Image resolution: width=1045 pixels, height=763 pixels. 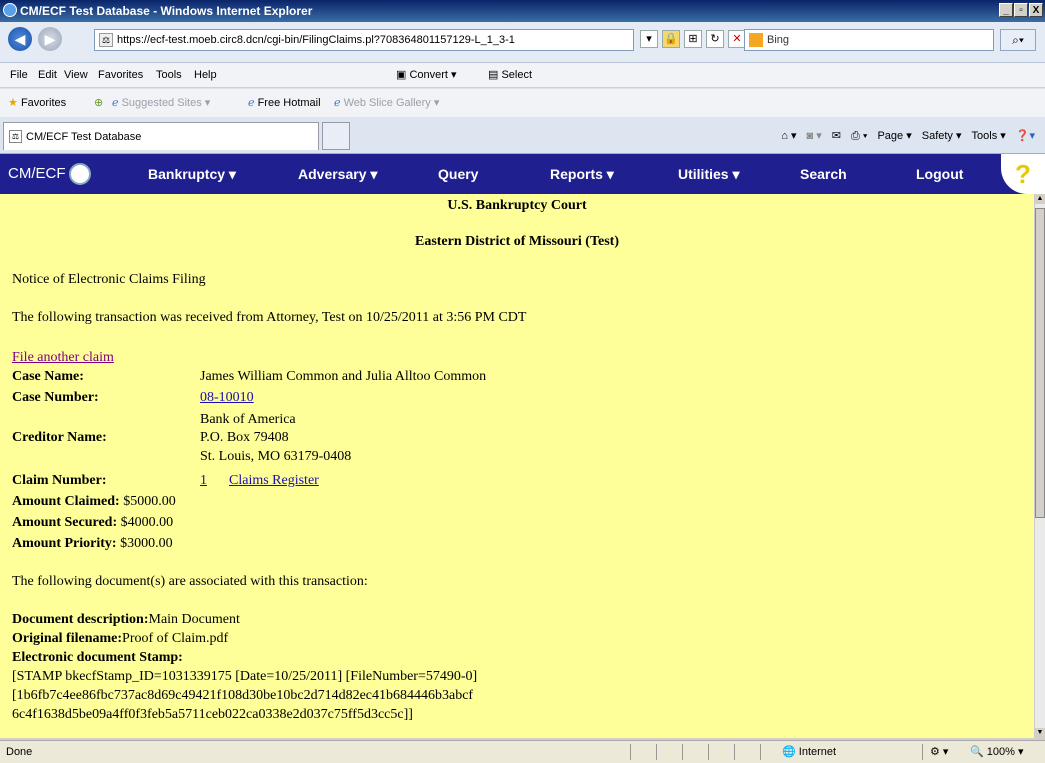 I want to click on logo-seal-icon, so click(x=79, y=174).